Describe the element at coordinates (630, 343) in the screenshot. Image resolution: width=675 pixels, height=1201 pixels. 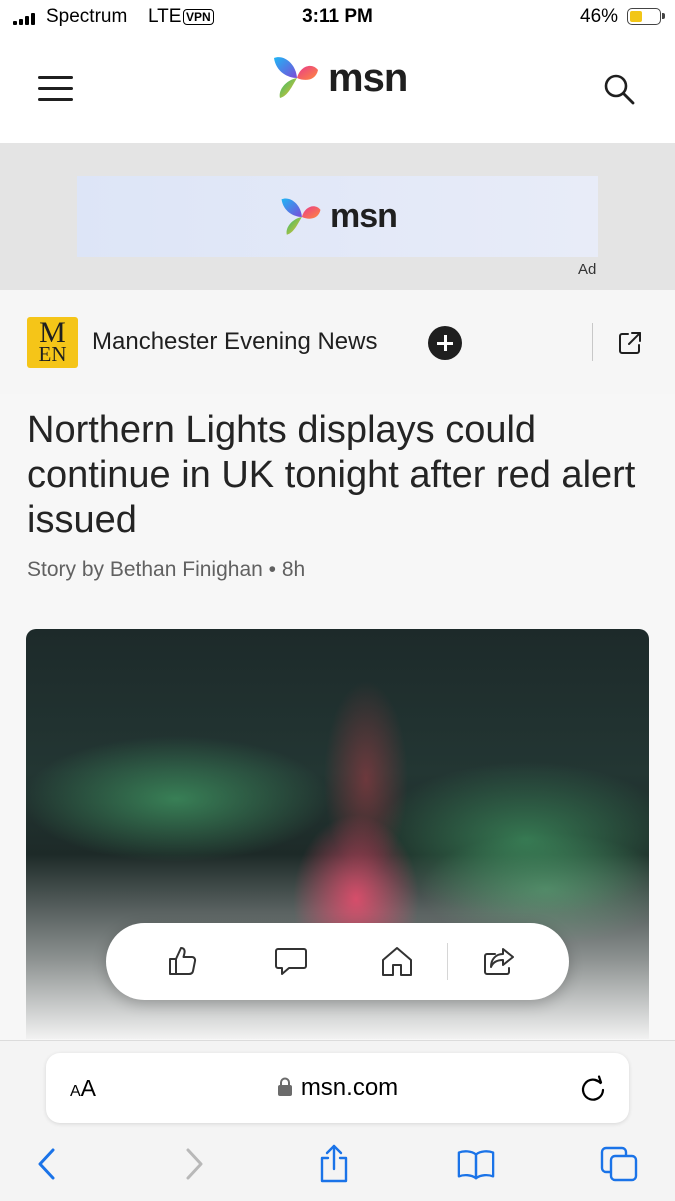
I see `external-link-icon` at that location.